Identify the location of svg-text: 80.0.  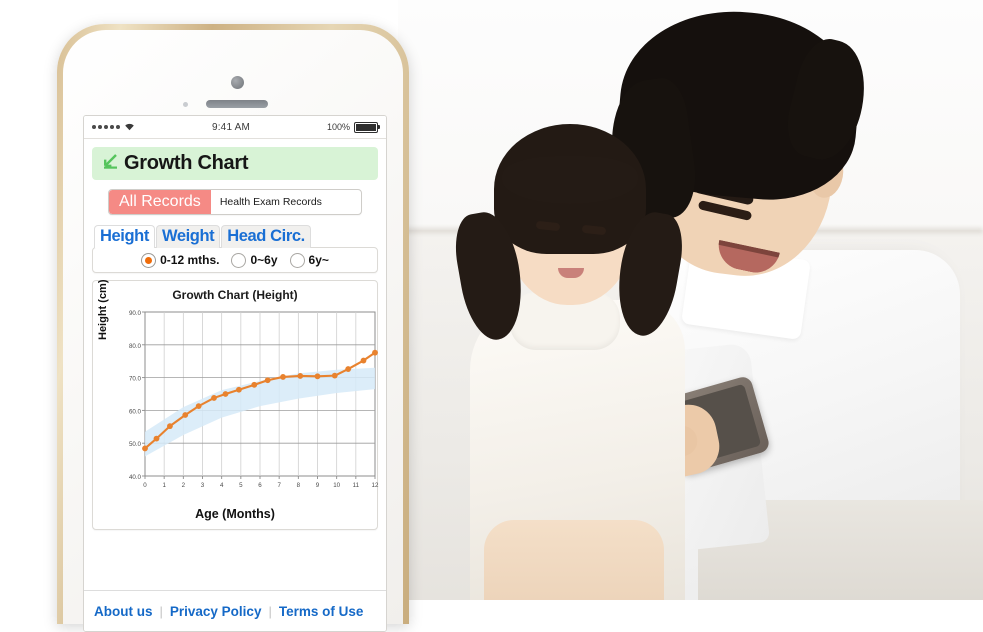
(135, 346).